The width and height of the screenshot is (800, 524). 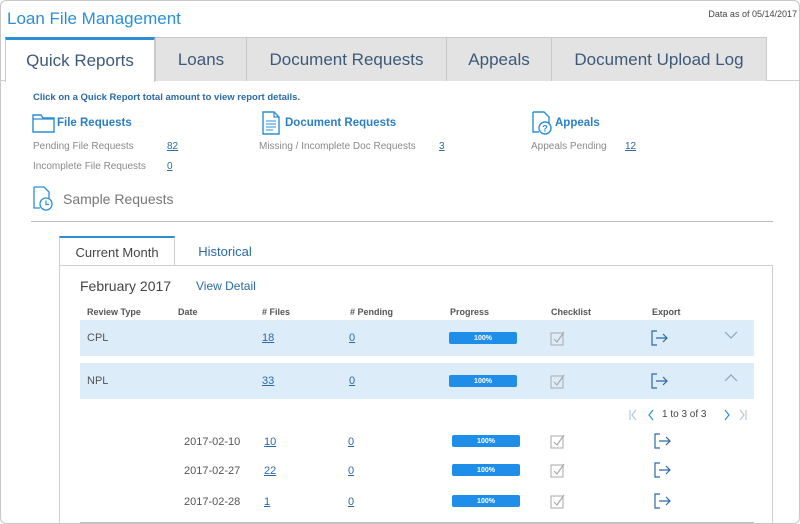 What do you see at coordinates (346, 59) in the screenshot?
I see `tab-document-requests: Document Requests` at bounding box center [346, 59].